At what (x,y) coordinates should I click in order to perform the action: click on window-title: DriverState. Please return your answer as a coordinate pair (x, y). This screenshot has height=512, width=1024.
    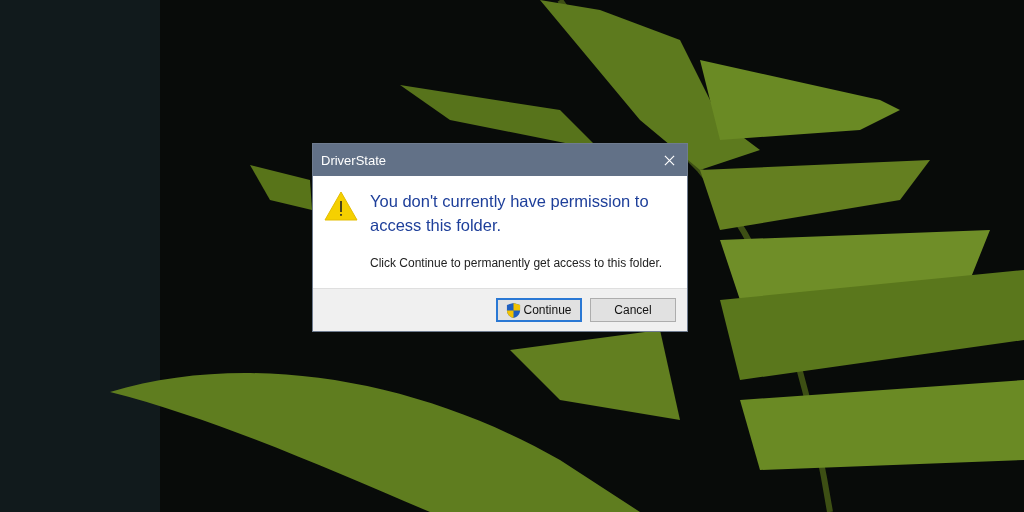
    Looking at the image, I should click on (354, 160).